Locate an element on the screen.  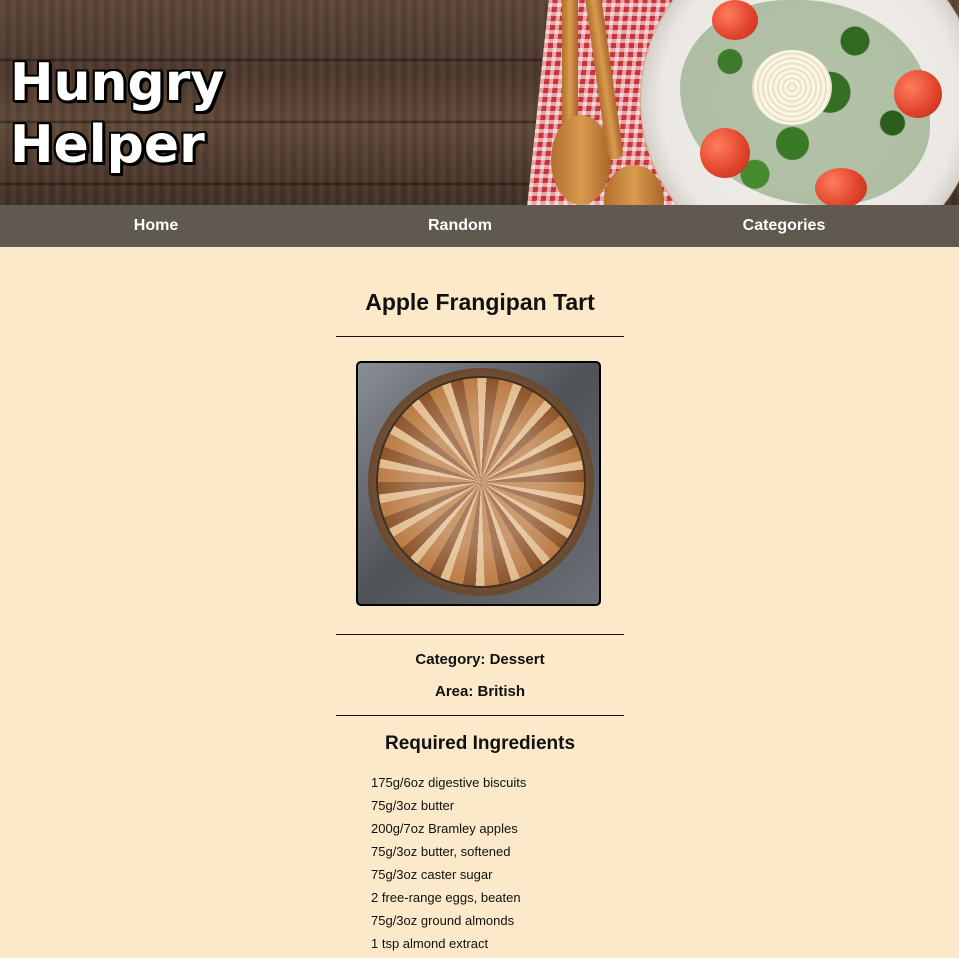
nav-random-link: Random is located at coordinates (460, 226).